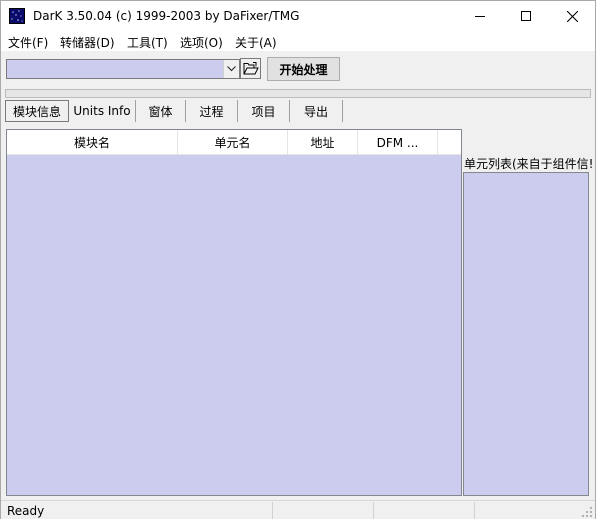 The image size is (596, 519). I want to click on column-header-module-name: 模块名, so click(92, 142).